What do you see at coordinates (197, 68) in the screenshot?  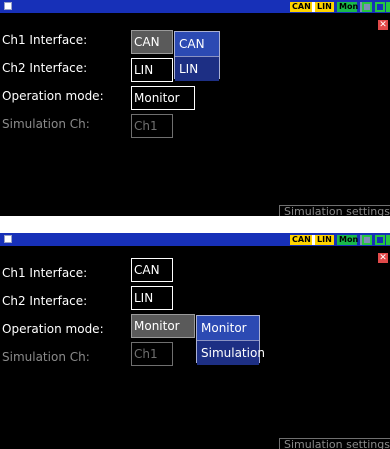 I see `dropdown-option-lin: LIN` at bounding box center [197, 68].